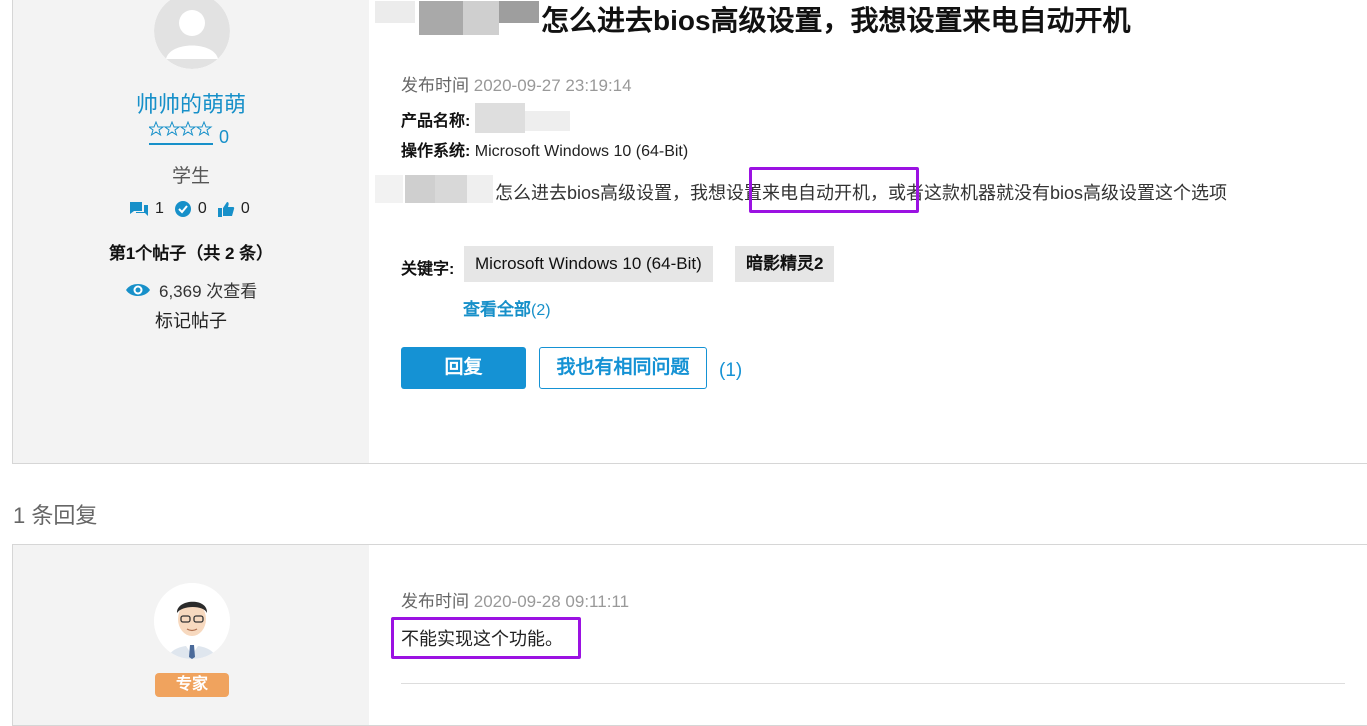 This screenshot has height=726, width=1367. Describe the element at coordinates (191, 103) in the screenshot. I see `author-name: 帅帅的萌萌` at that location.